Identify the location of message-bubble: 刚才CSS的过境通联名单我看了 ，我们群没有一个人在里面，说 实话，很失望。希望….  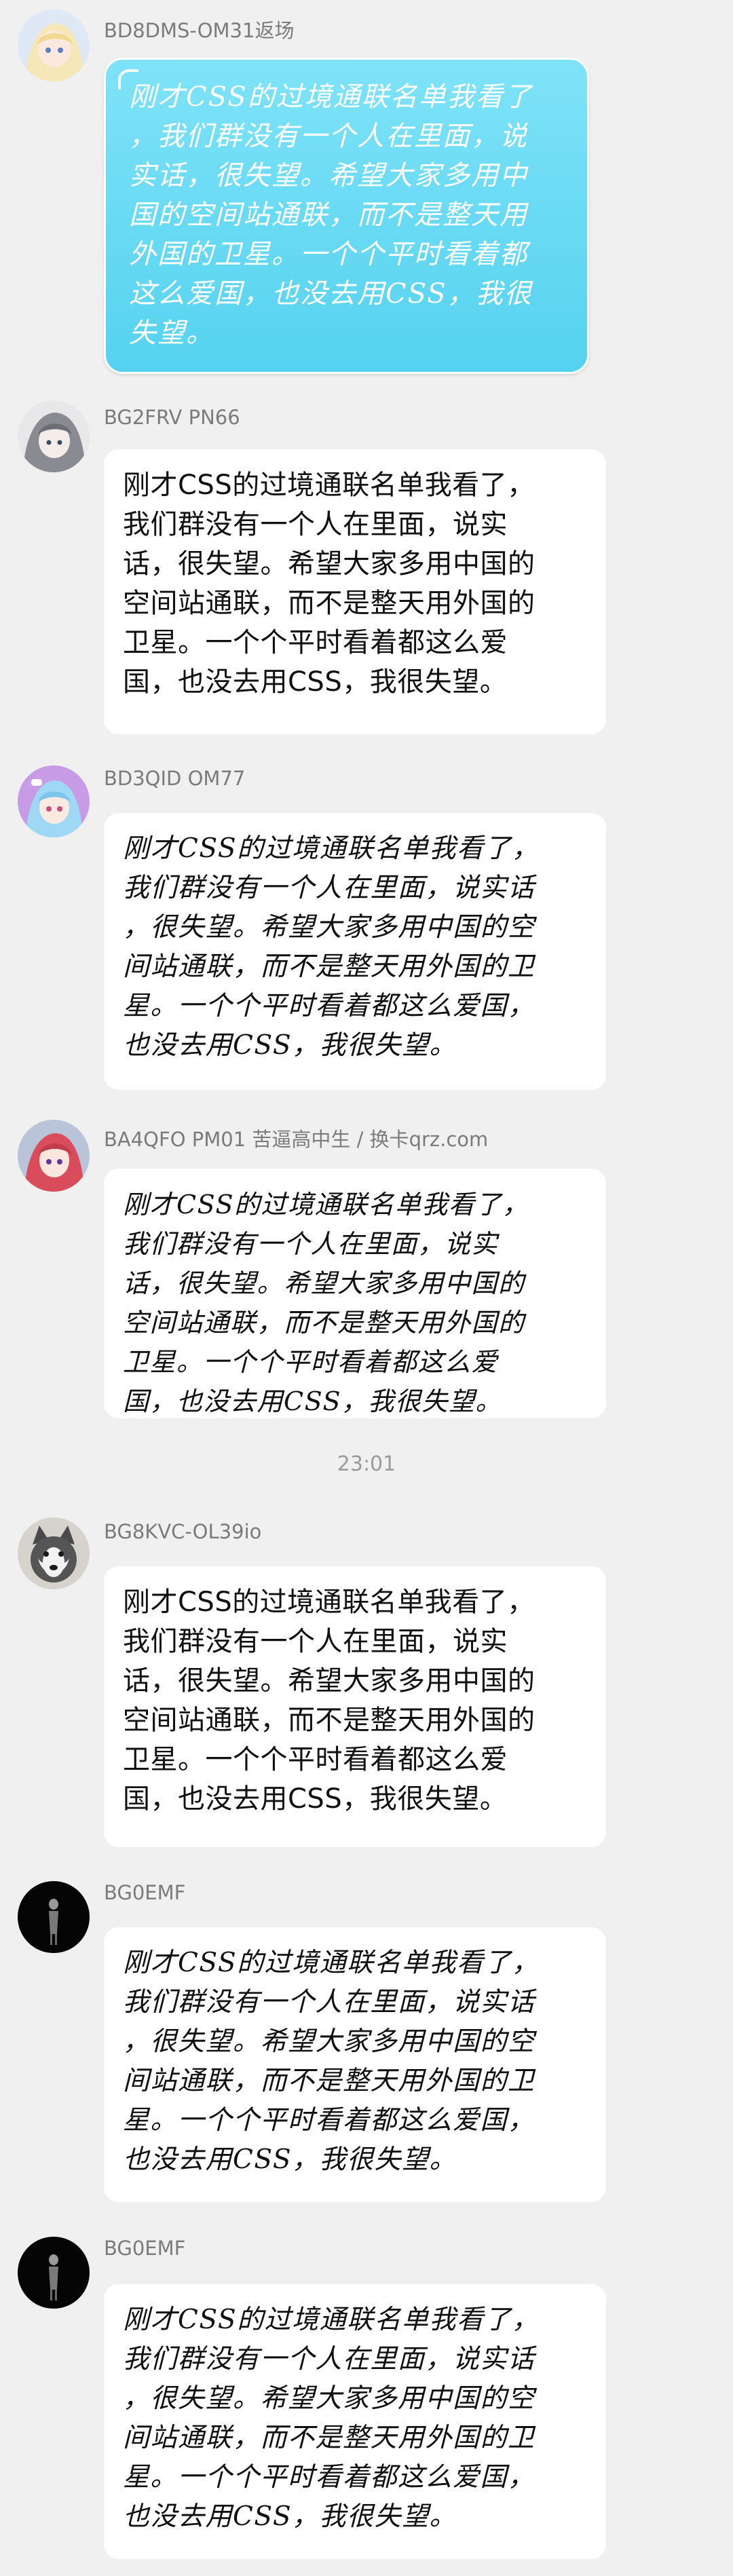
(346, 216).